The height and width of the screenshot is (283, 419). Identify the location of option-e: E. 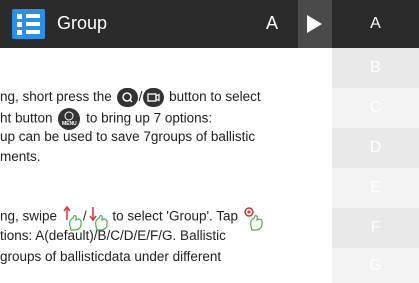
(375, 188).